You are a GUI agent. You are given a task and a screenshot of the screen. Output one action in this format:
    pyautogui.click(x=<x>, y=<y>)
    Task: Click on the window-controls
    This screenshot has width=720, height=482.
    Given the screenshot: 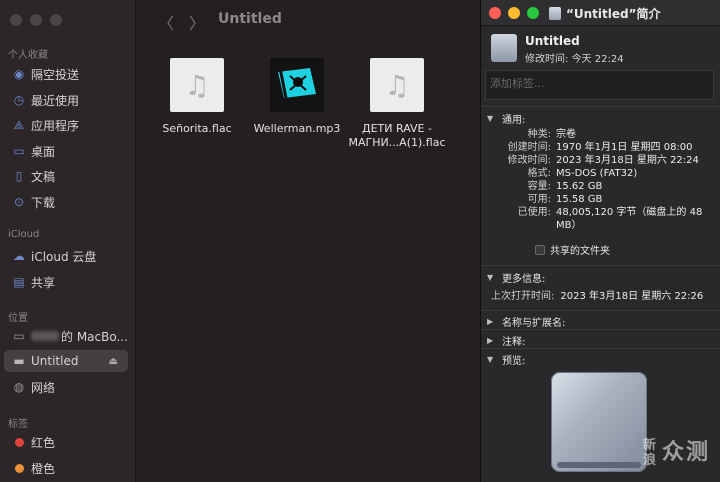 What is the action you would take?
    pyautogui.click(x=36, y=20)
    